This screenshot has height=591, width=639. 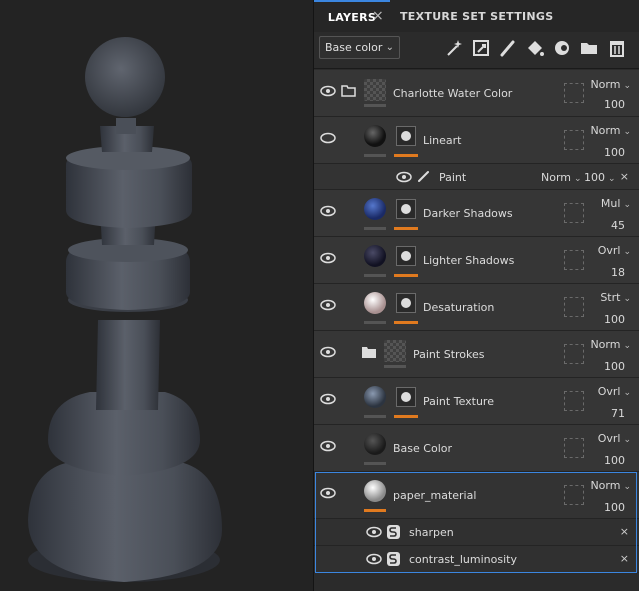 I want to click on effect-name: contrast_luminosity, so click(x=463, y=559).